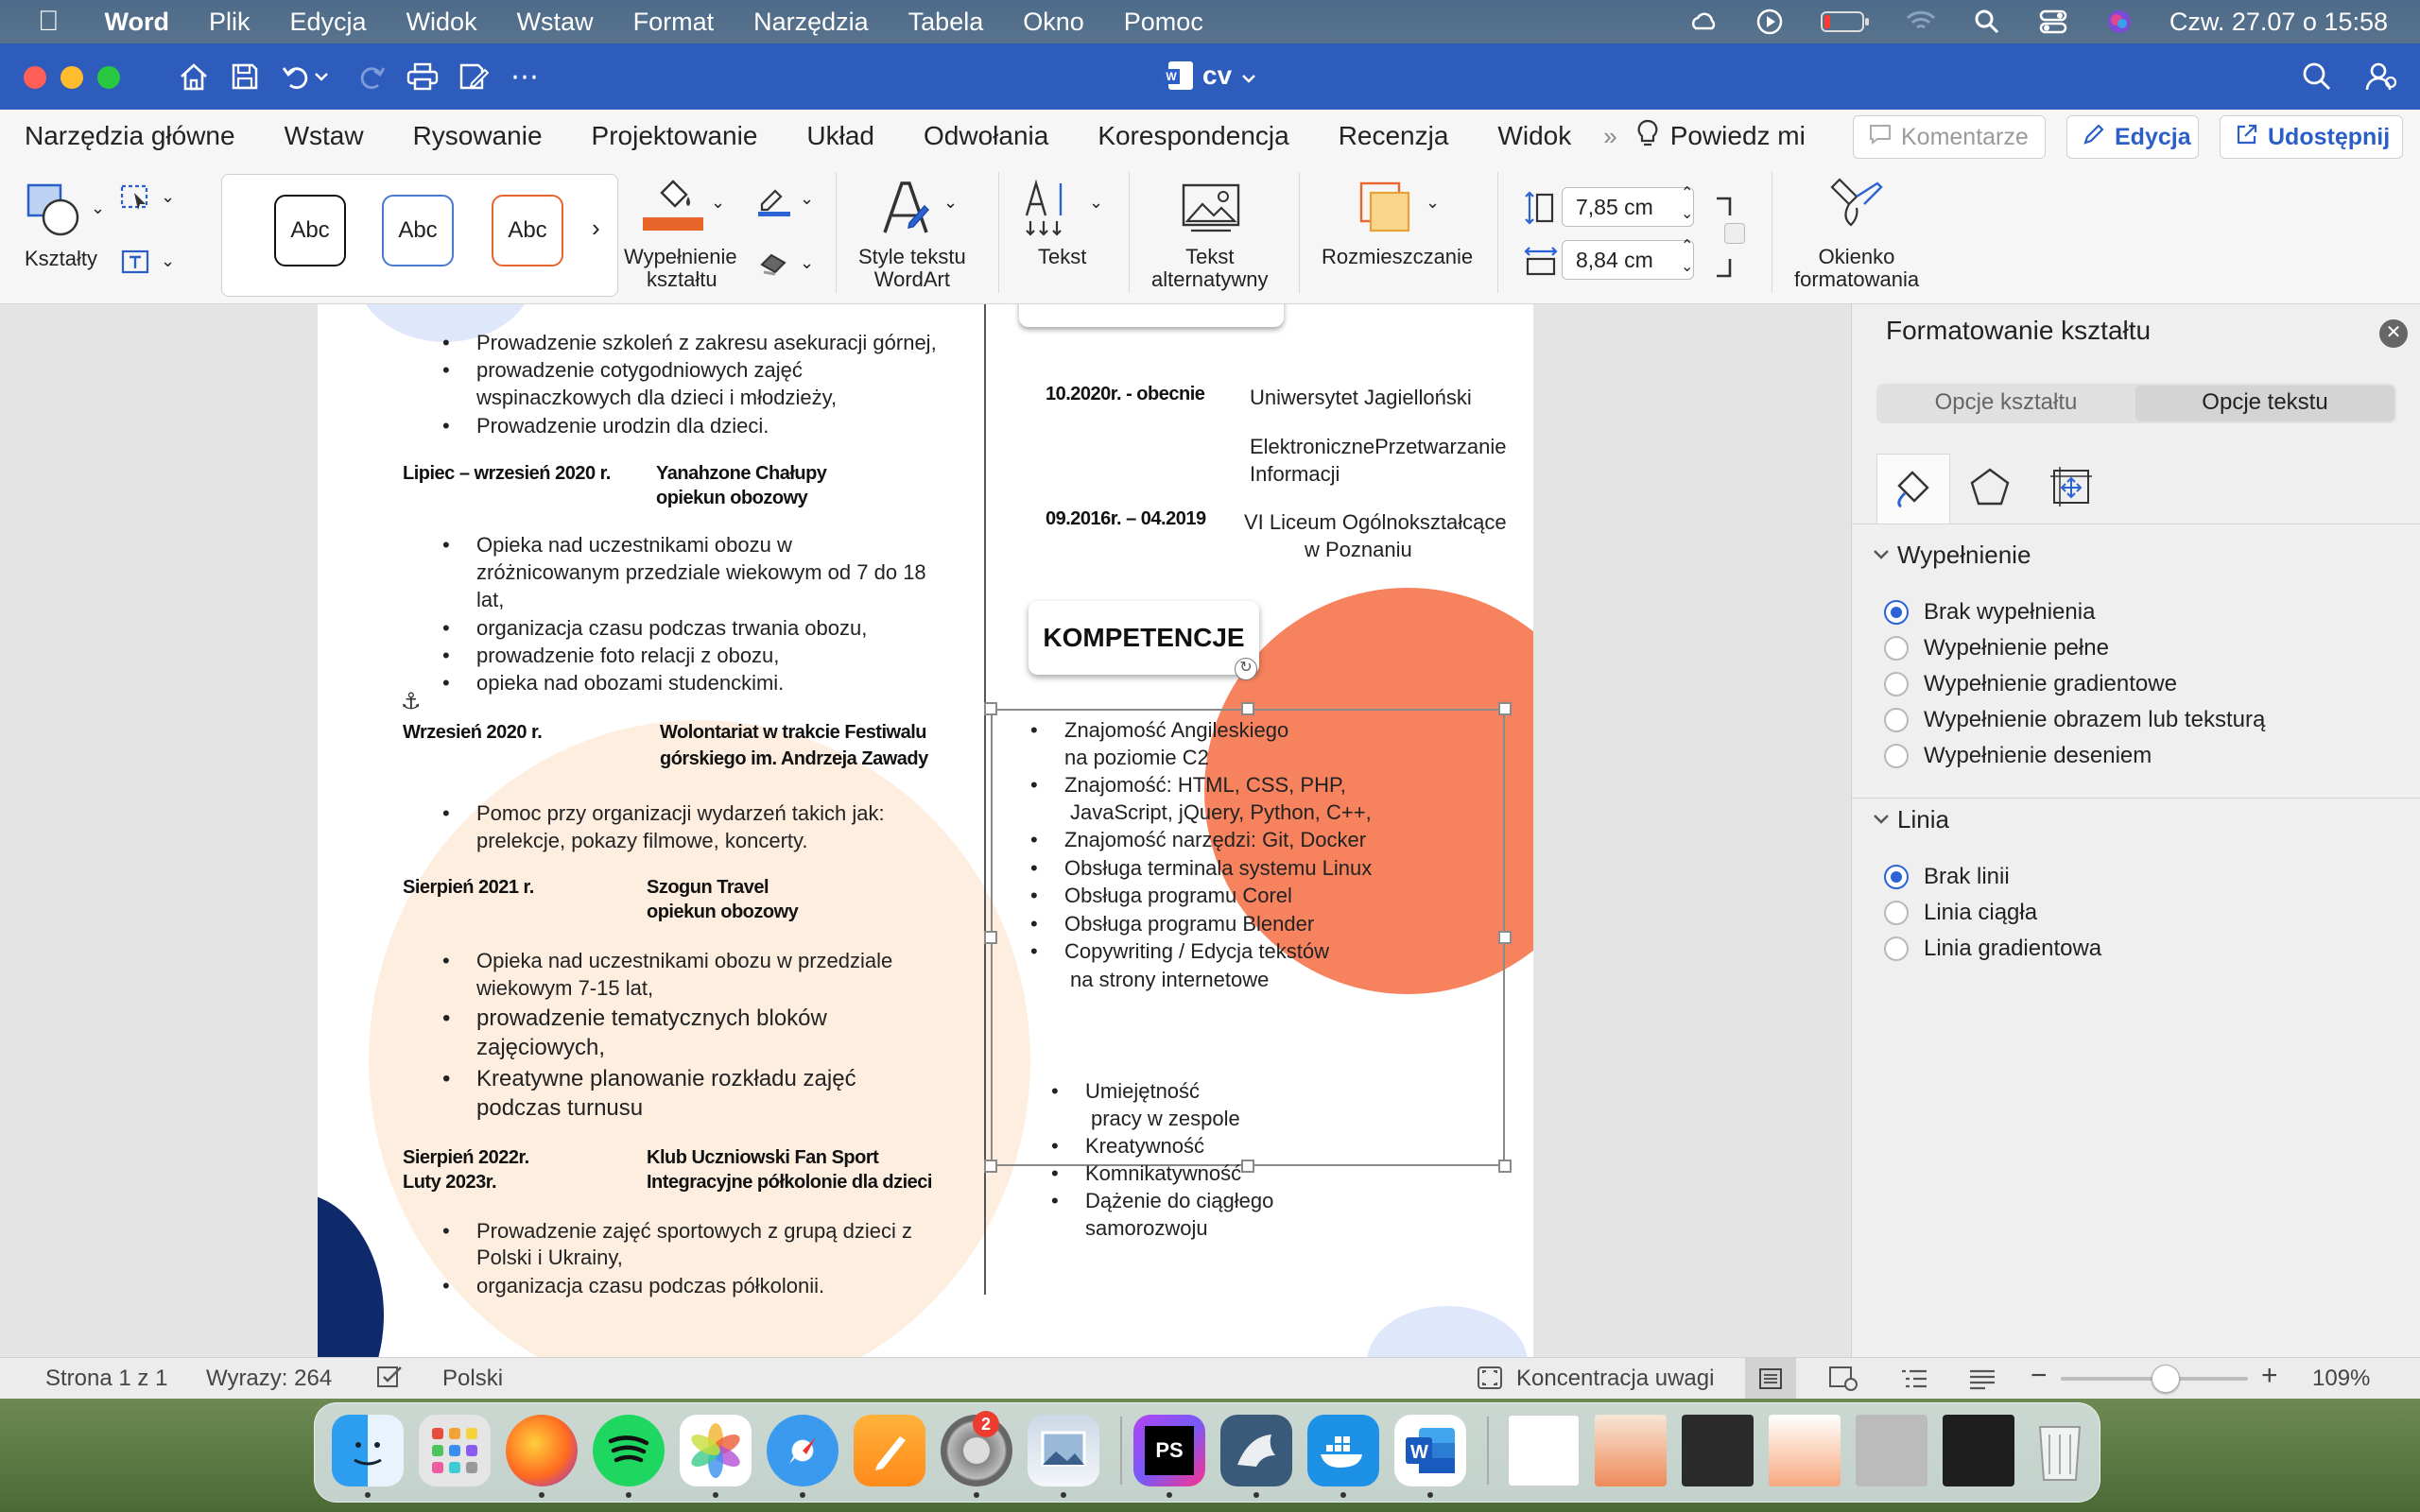 The height and width of the screenshot is (1512, 2420). What do you see at coordinates (1628, 207) in the screenshot?
I see `height-field: 7,85 cm` at bounding box center [1628, 207].